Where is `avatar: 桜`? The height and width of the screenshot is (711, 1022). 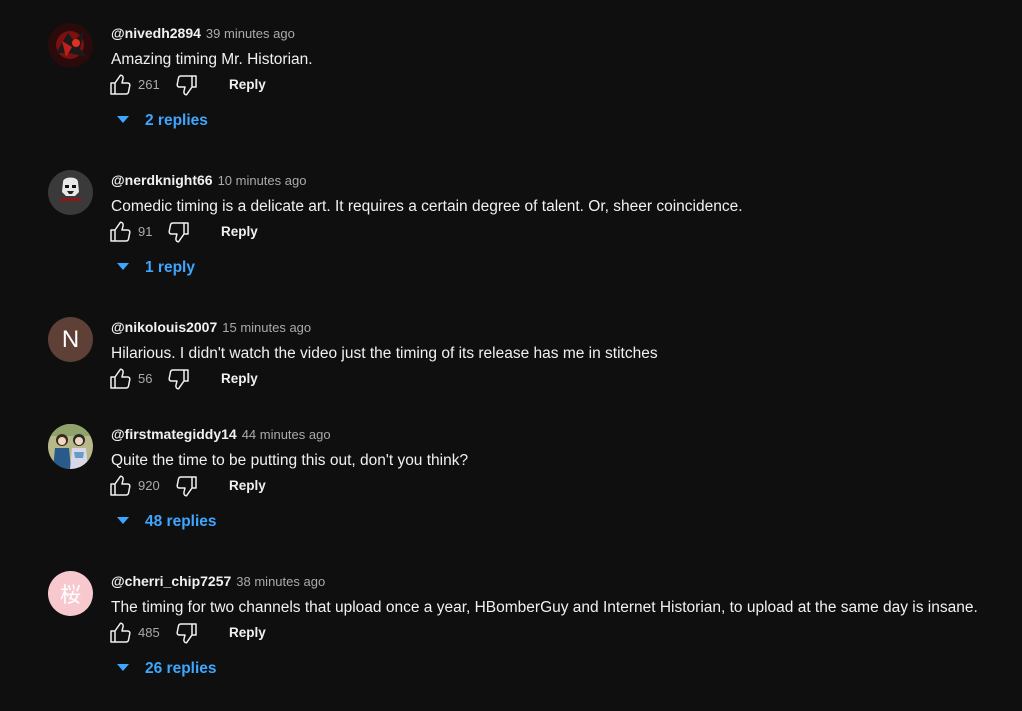 avatar: 桜 is located at coordinates (70, 593).